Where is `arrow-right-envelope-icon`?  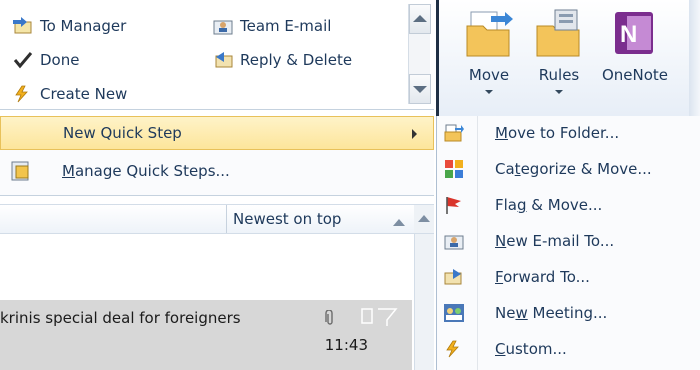 arrow-right-envelope-icon is located at coordinates (23, 26).